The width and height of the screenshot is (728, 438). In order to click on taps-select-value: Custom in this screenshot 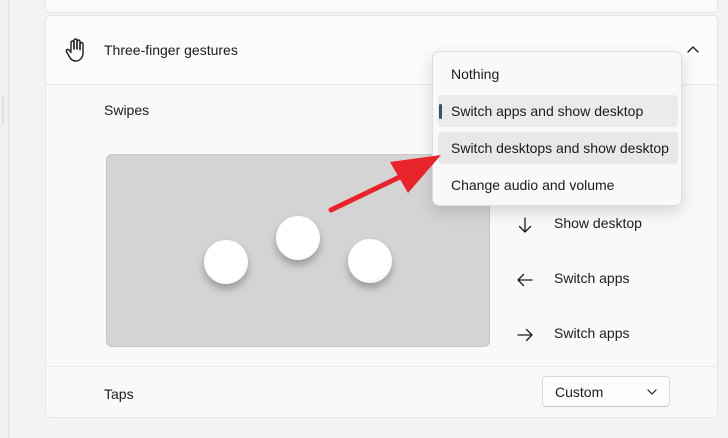, I will do `click(579, 392)`.